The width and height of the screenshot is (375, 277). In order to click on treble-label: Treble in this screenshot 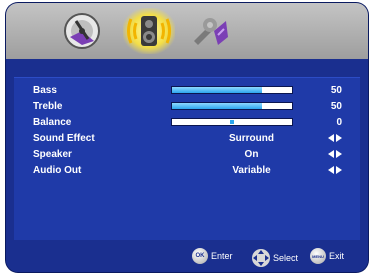, I will do `click(48, 106)`.